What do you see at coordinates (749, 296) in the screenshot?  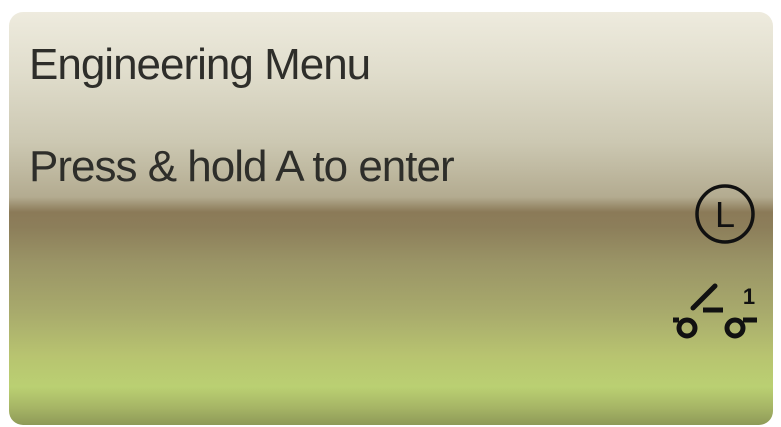 I see `switch-number: 1` at bounding box center [749, 296].